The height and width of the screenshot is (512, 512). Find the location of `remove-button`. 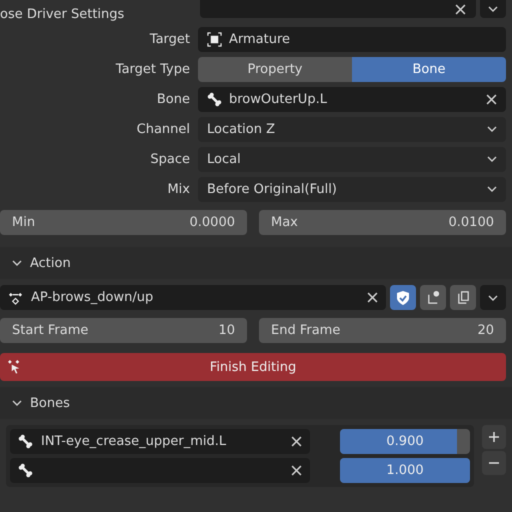

remove-button is located at coordinates (494, 463).